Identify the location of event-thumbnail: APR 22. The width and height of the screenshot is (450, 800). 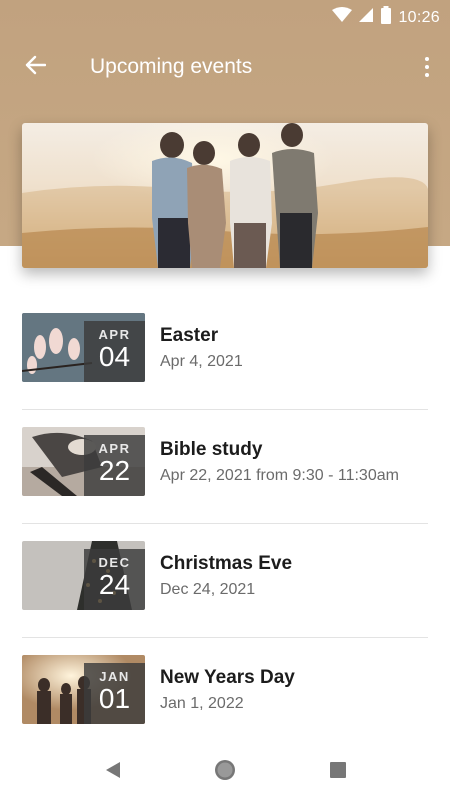
(83, 461).